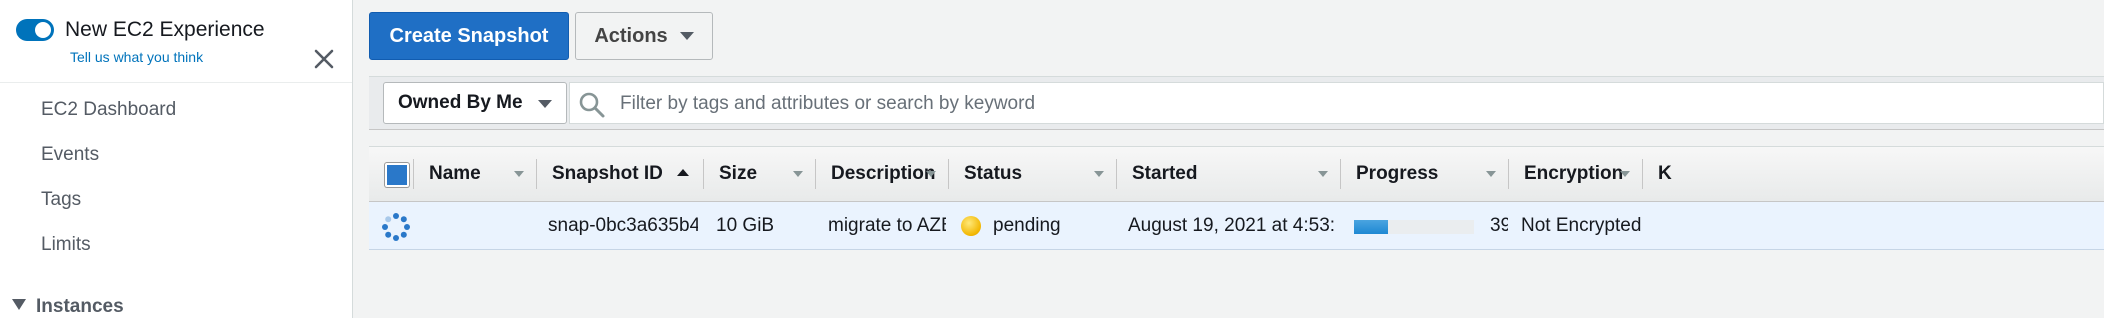 The image size is (2104, 318). I want to click on search-icon, so click(592, 105).